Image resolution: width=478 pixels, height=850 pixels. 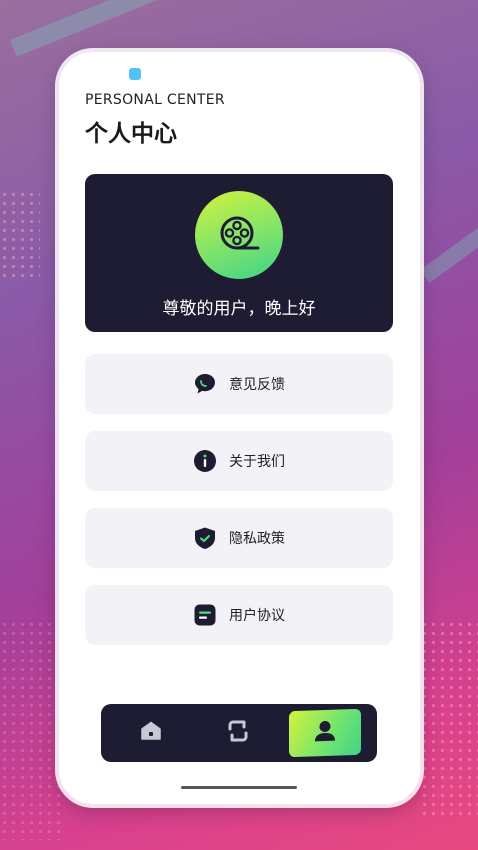 I want to click on page-eyebrow: PERSONAL CENTER, so click(x=155, y=100).